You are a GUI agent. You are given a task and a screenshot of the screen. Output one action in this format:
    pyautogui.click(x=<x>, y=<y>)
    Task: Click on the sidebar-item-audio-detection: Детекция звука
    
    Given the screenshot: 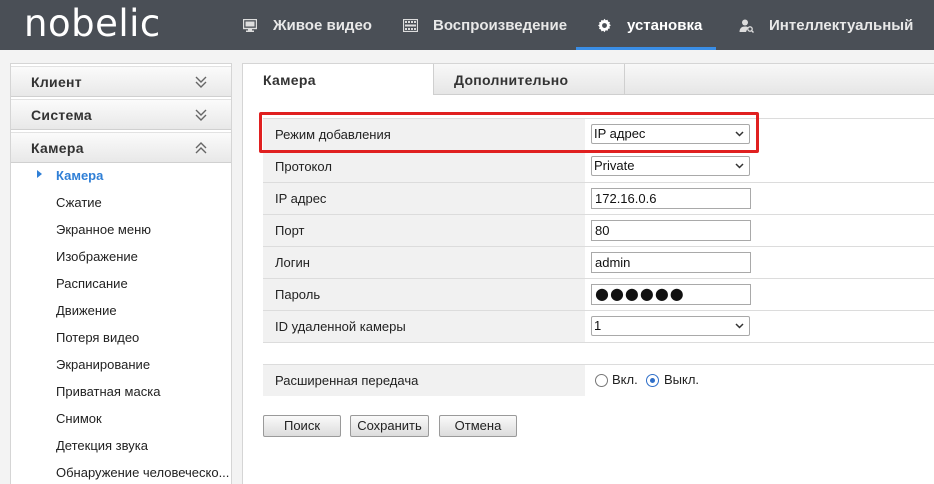 What is the action you would take?
    pyautogui.click(x=102, y=445)
    